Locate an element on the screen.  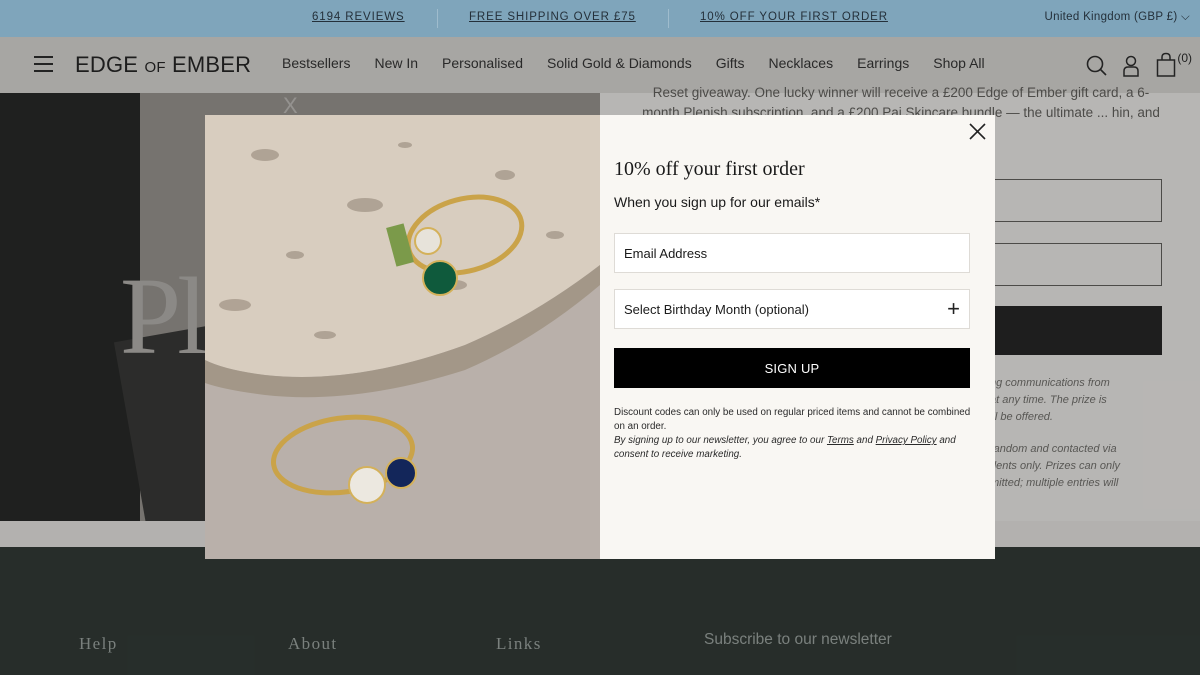
chevron-down-icon: ⌵ is located at coordinates (1183, 17).